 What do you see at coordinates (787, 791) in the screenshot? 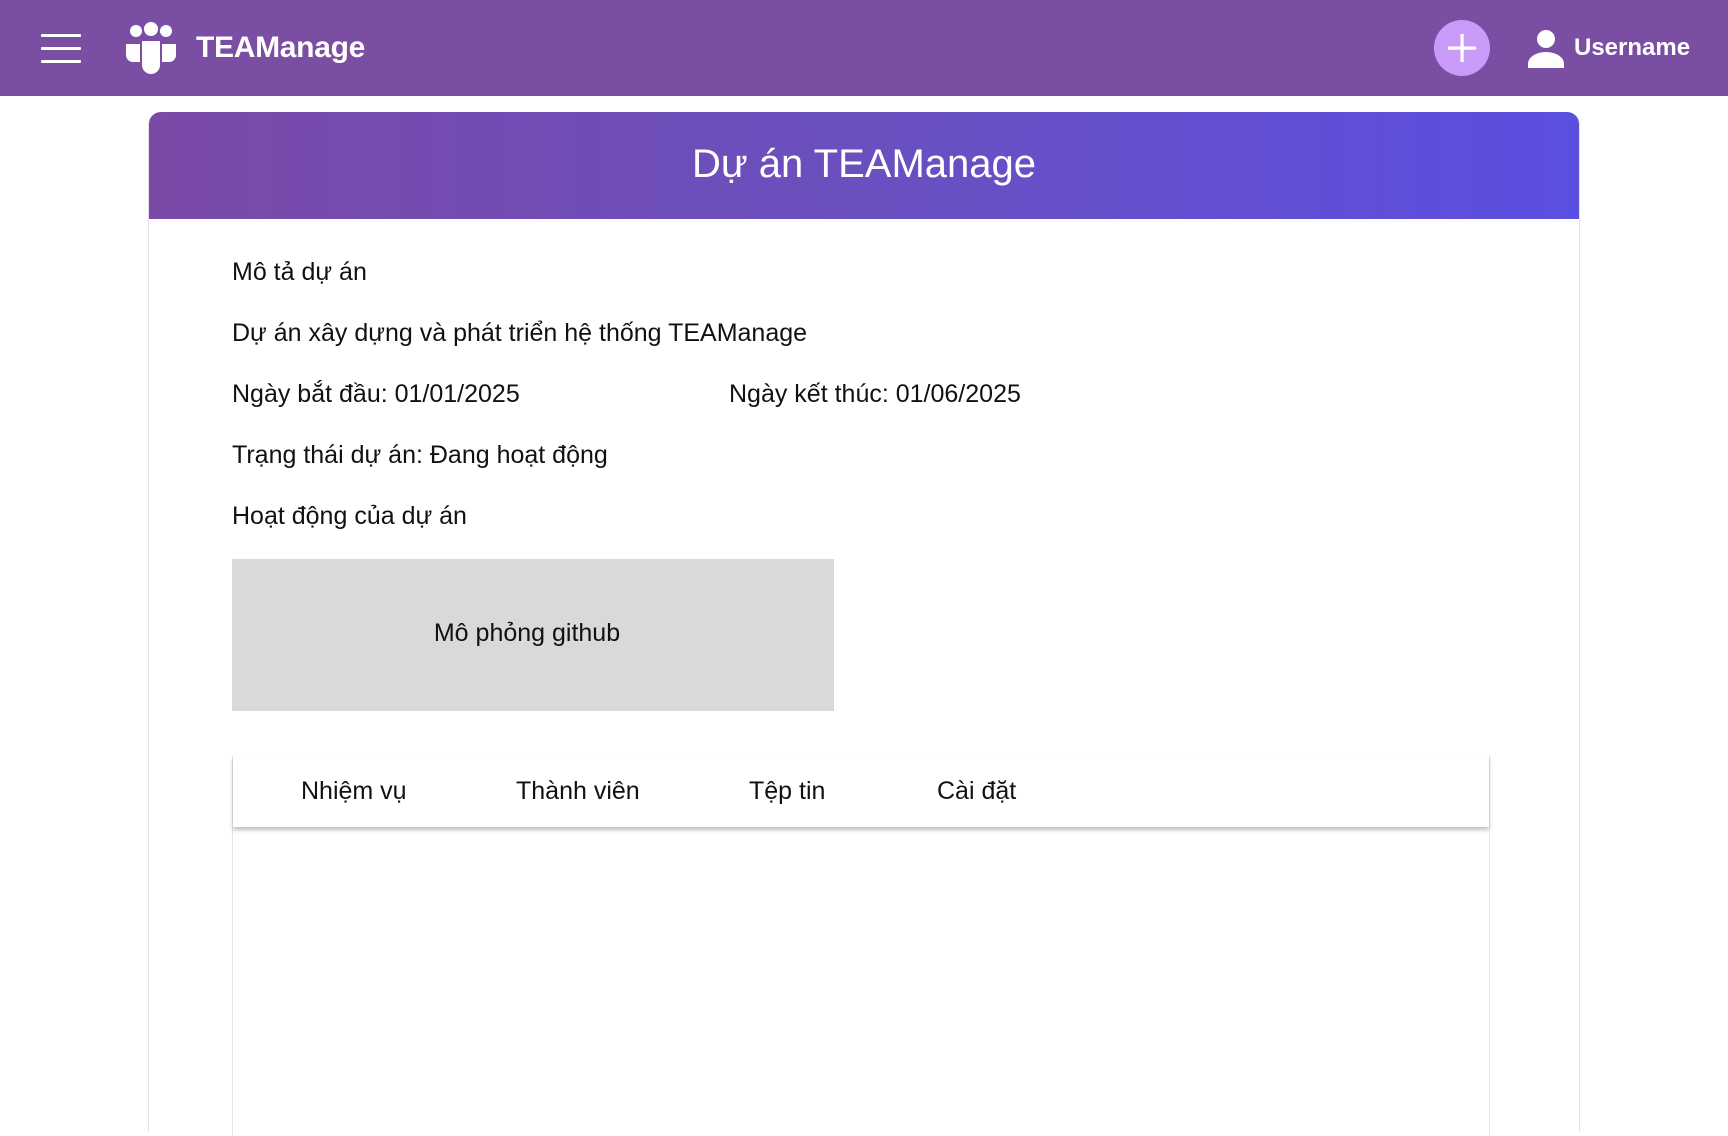
I see `tab-files: Tệp tin` at bounding box center [787, 791].